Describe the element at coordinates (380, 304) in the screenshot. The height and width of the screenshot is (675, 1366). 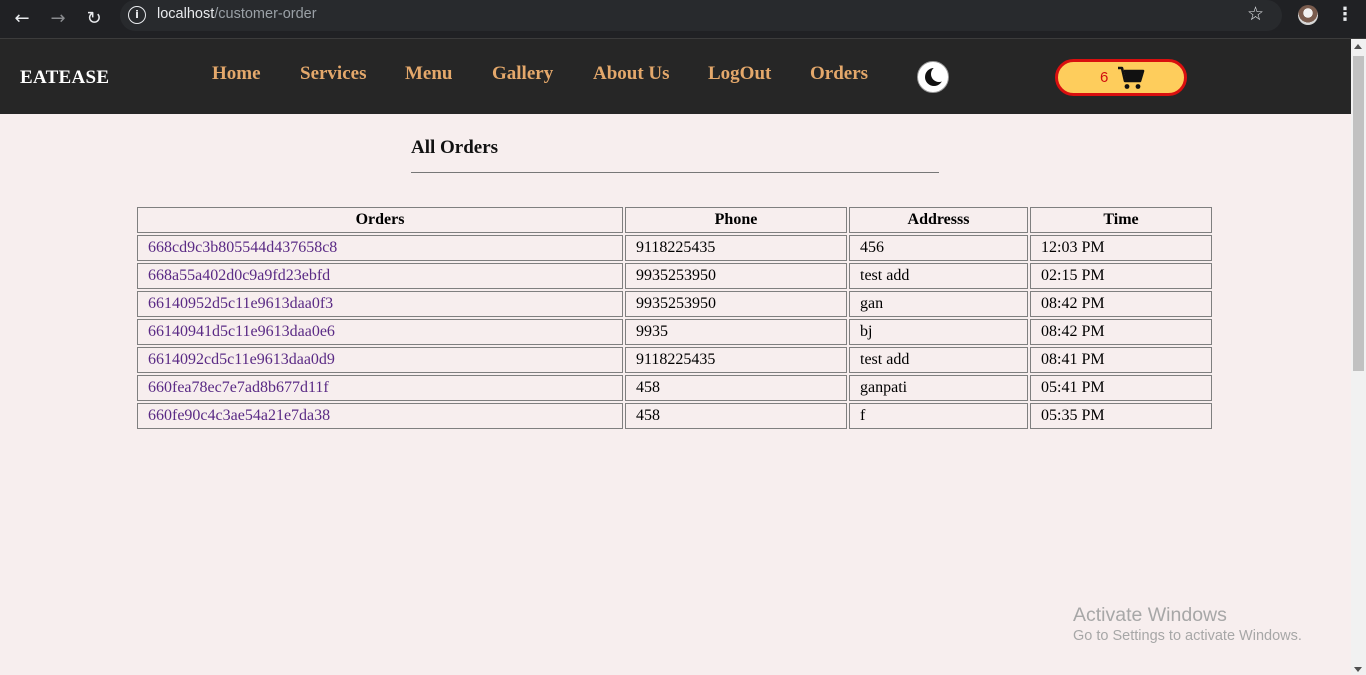
I see `order-id-link: 66140952d5c11e9613daa0f3` at that location.